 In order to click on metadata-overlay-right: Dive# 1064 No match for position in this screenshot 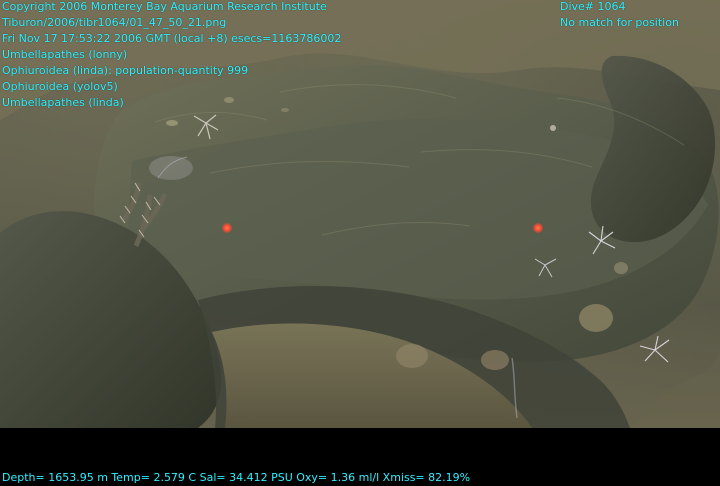, I will do `click(619, 15)`.